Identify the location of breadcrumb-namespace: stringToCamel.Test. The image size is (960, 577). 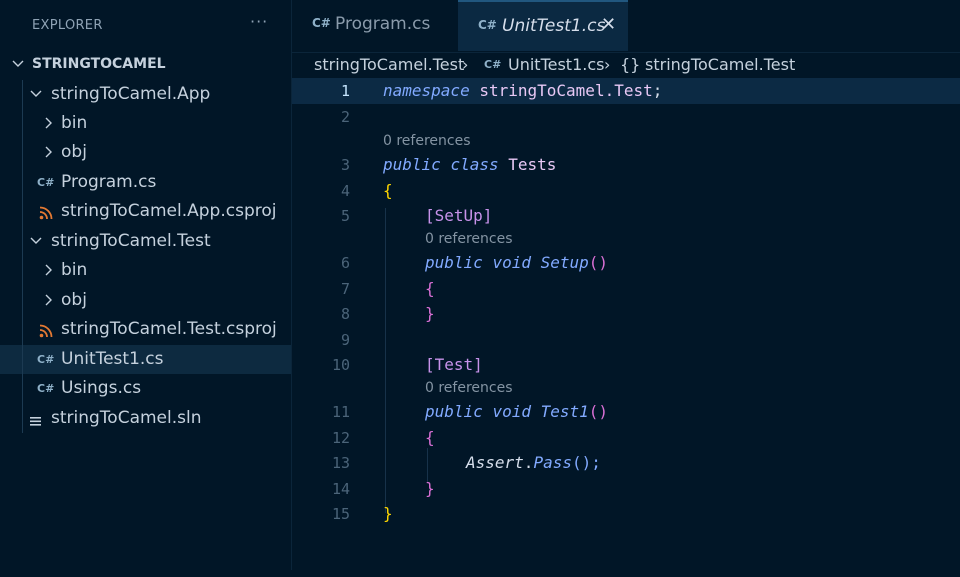
(720, 64).